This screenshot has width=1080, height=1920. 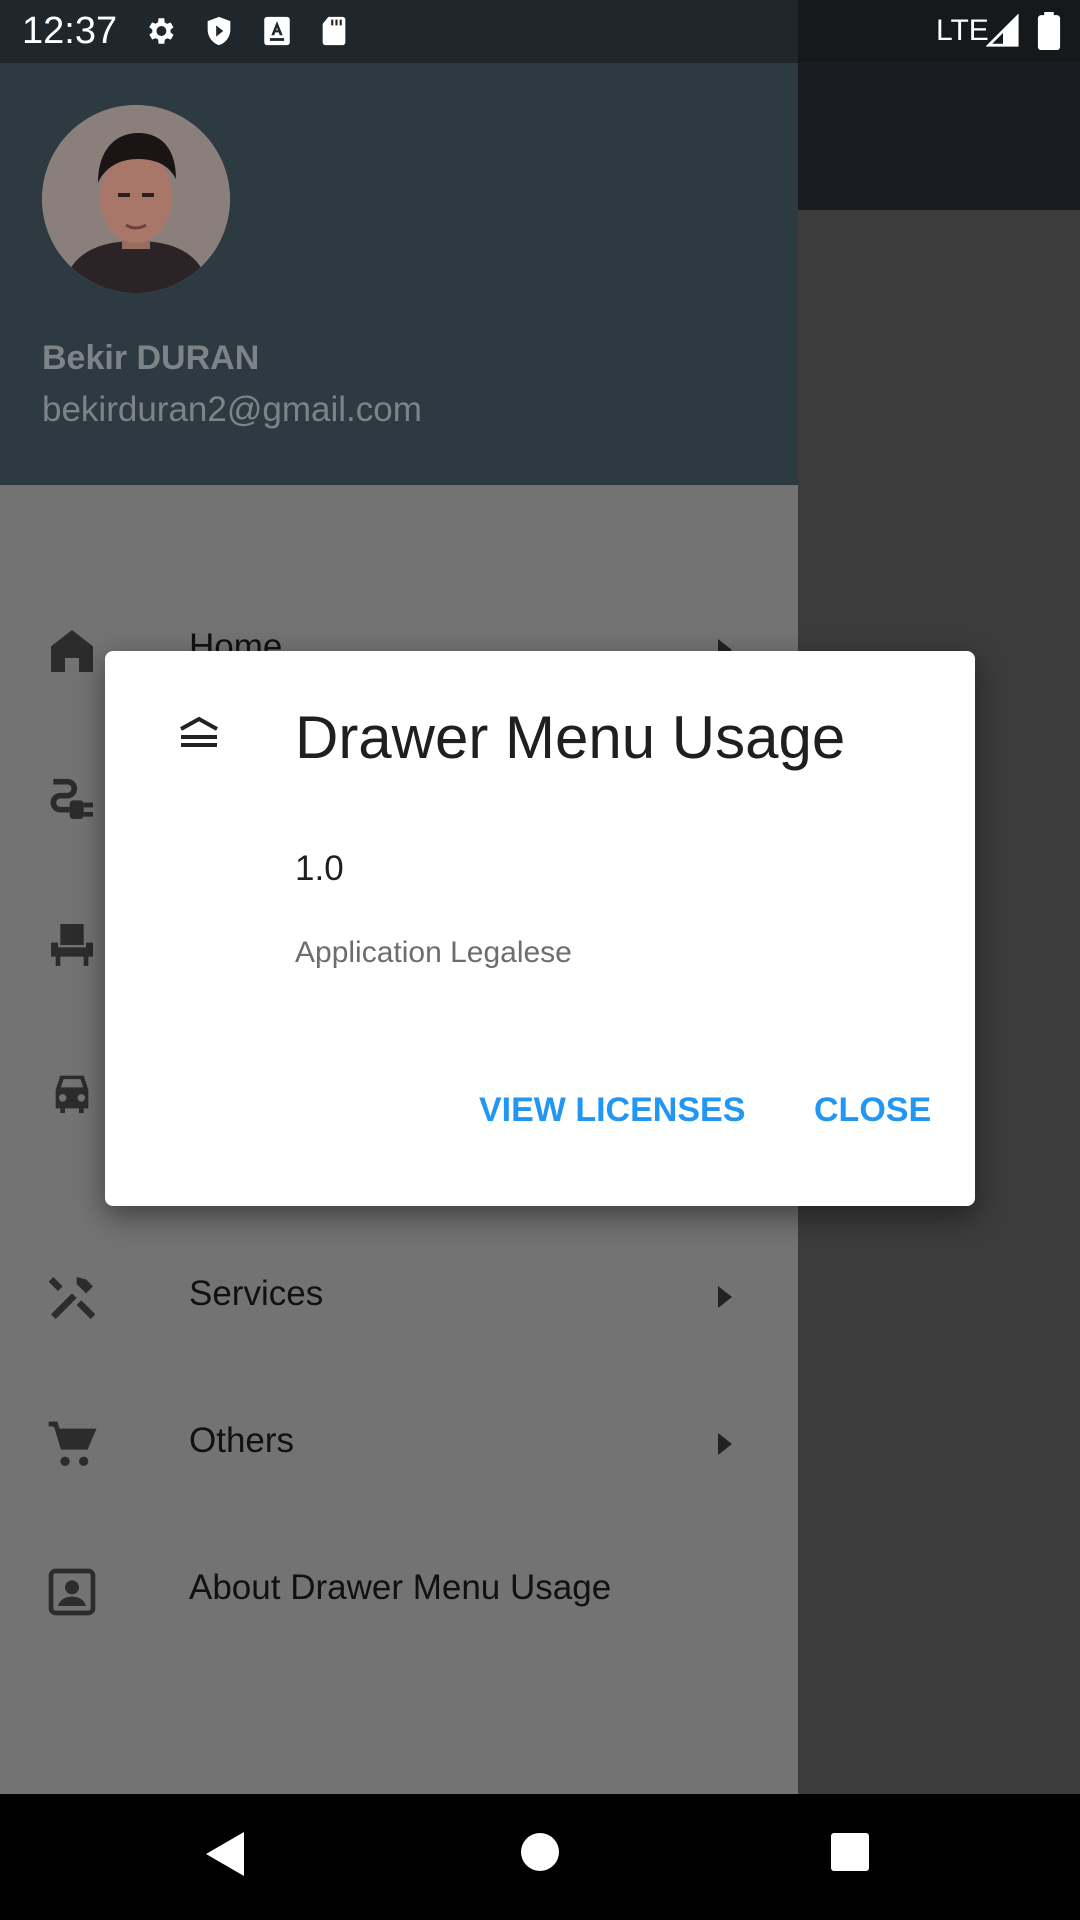 What do you see at coordinates (1049, 31) in the screenshot?
I see `battery-icon` at bounding box center [1049, 31].